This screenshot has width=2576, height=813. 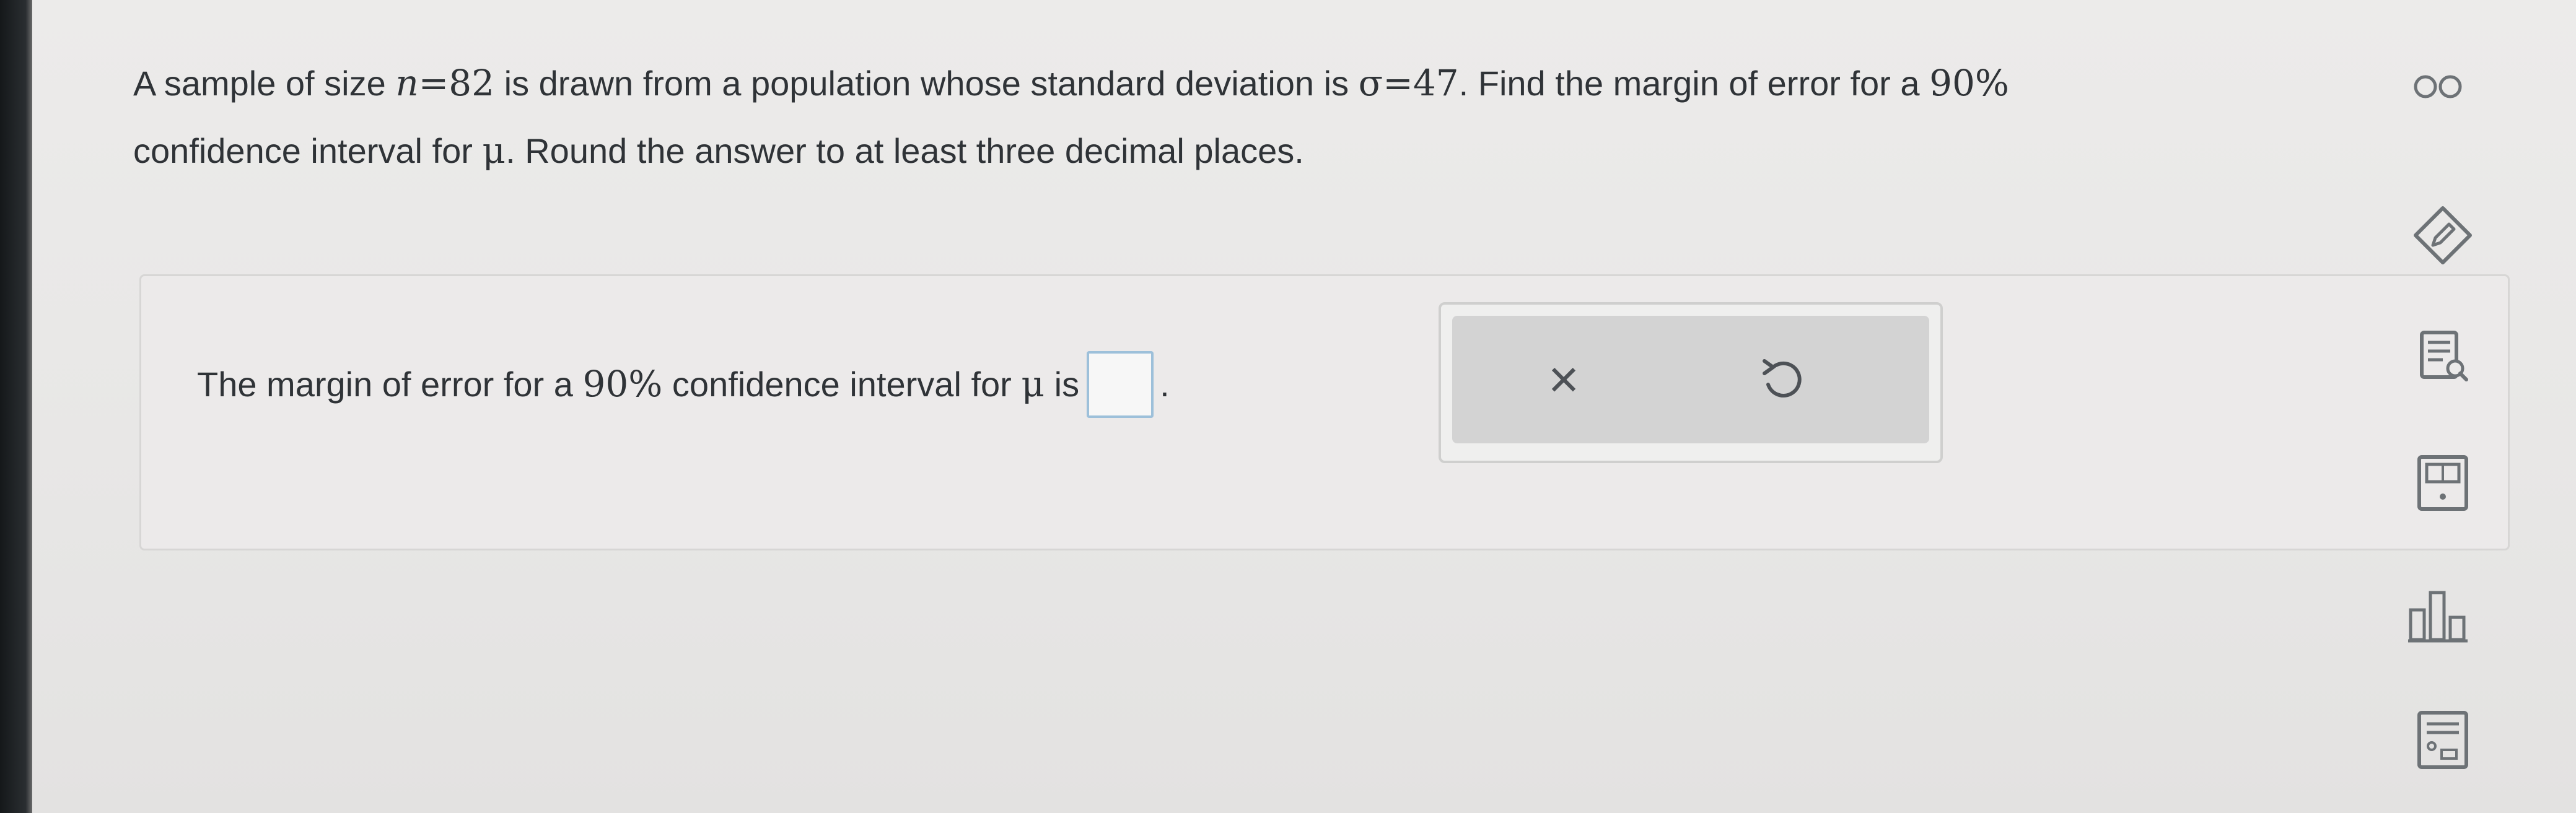 I want to click on undo-button, so click(x=1783, y=379).